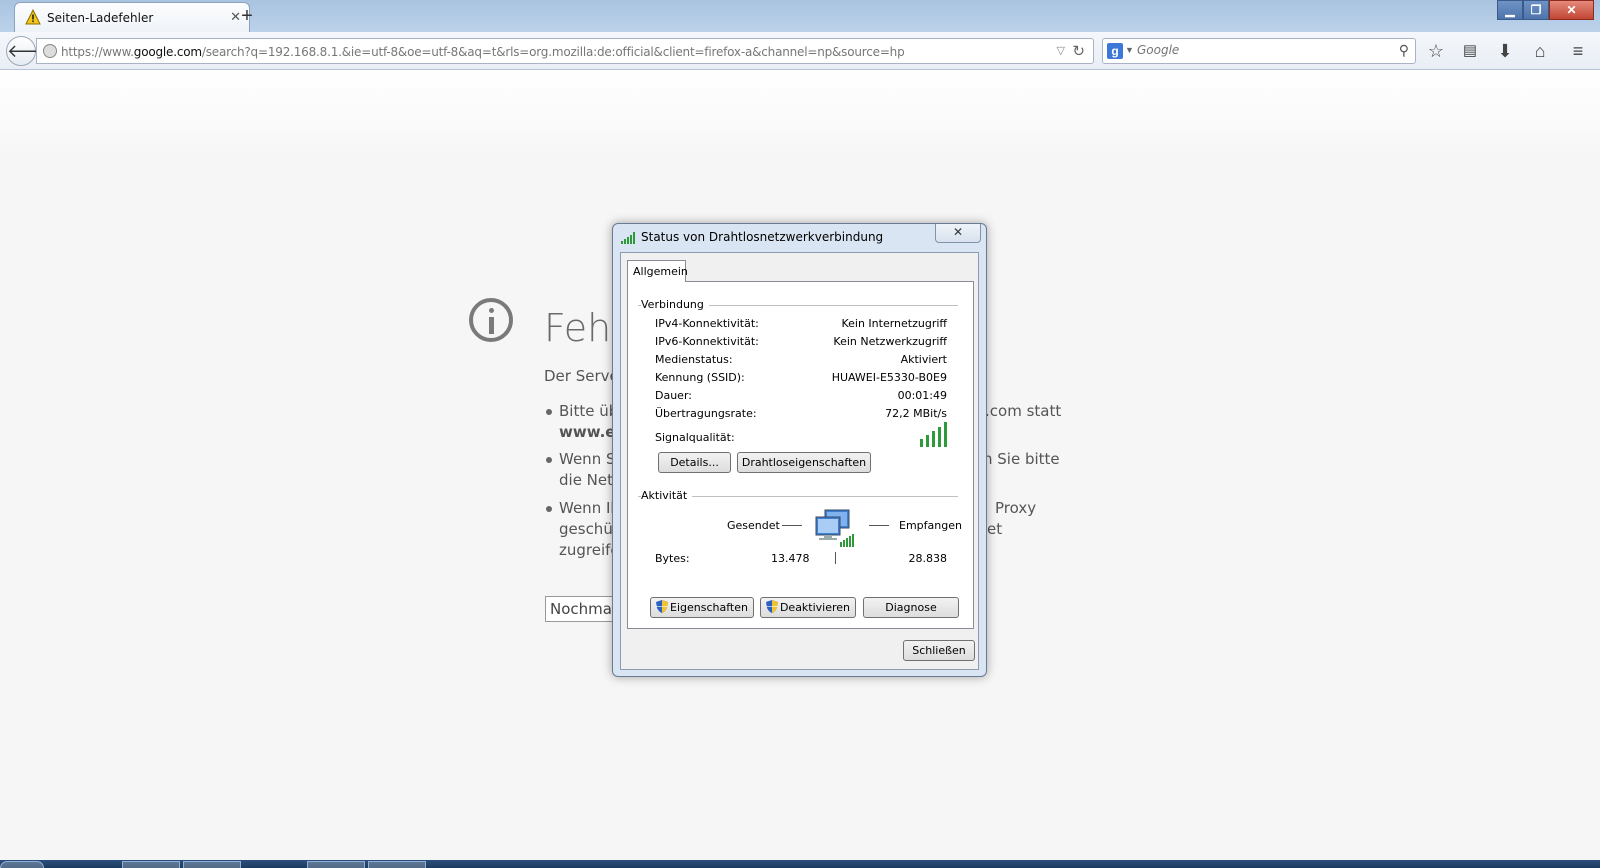  I want to click on received-label: Empfangen, so click(930, 525).